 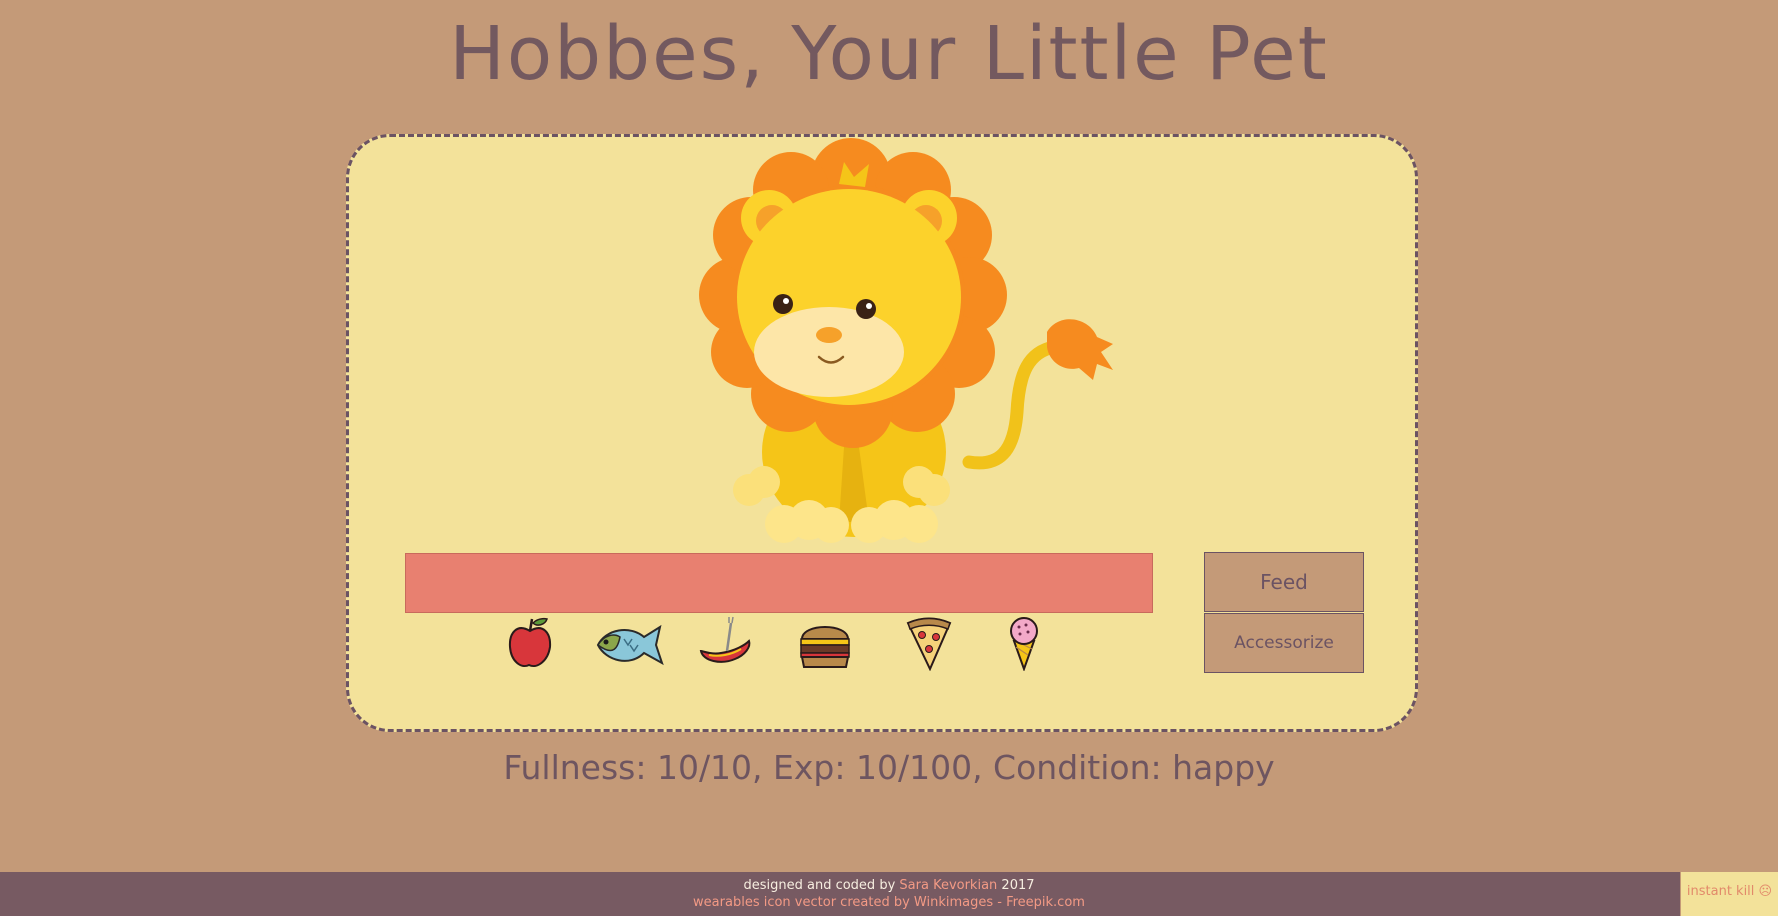 What do you see at coordinates (1018, 885) in the screenshot?
I see `footer-year: 2017` at bounding box center [1018, 885].